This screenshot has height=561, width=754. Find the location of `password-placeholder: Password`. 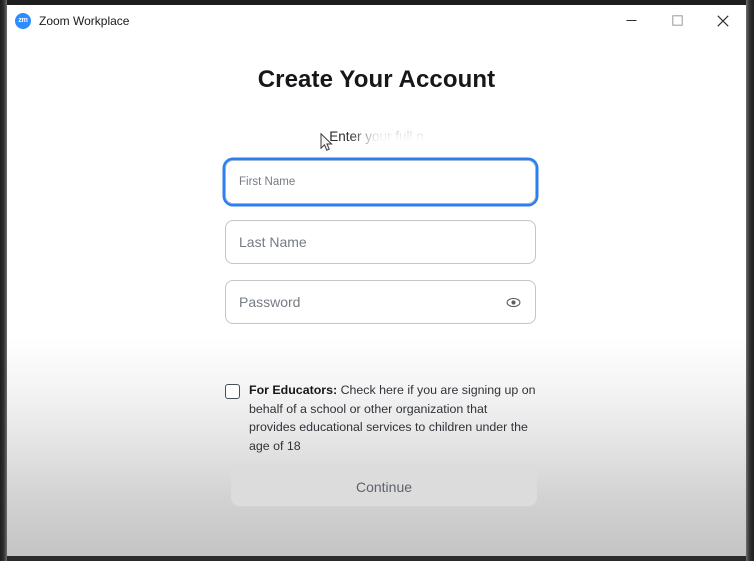

password-placeholder: Password is located at coordinates (270, 302).